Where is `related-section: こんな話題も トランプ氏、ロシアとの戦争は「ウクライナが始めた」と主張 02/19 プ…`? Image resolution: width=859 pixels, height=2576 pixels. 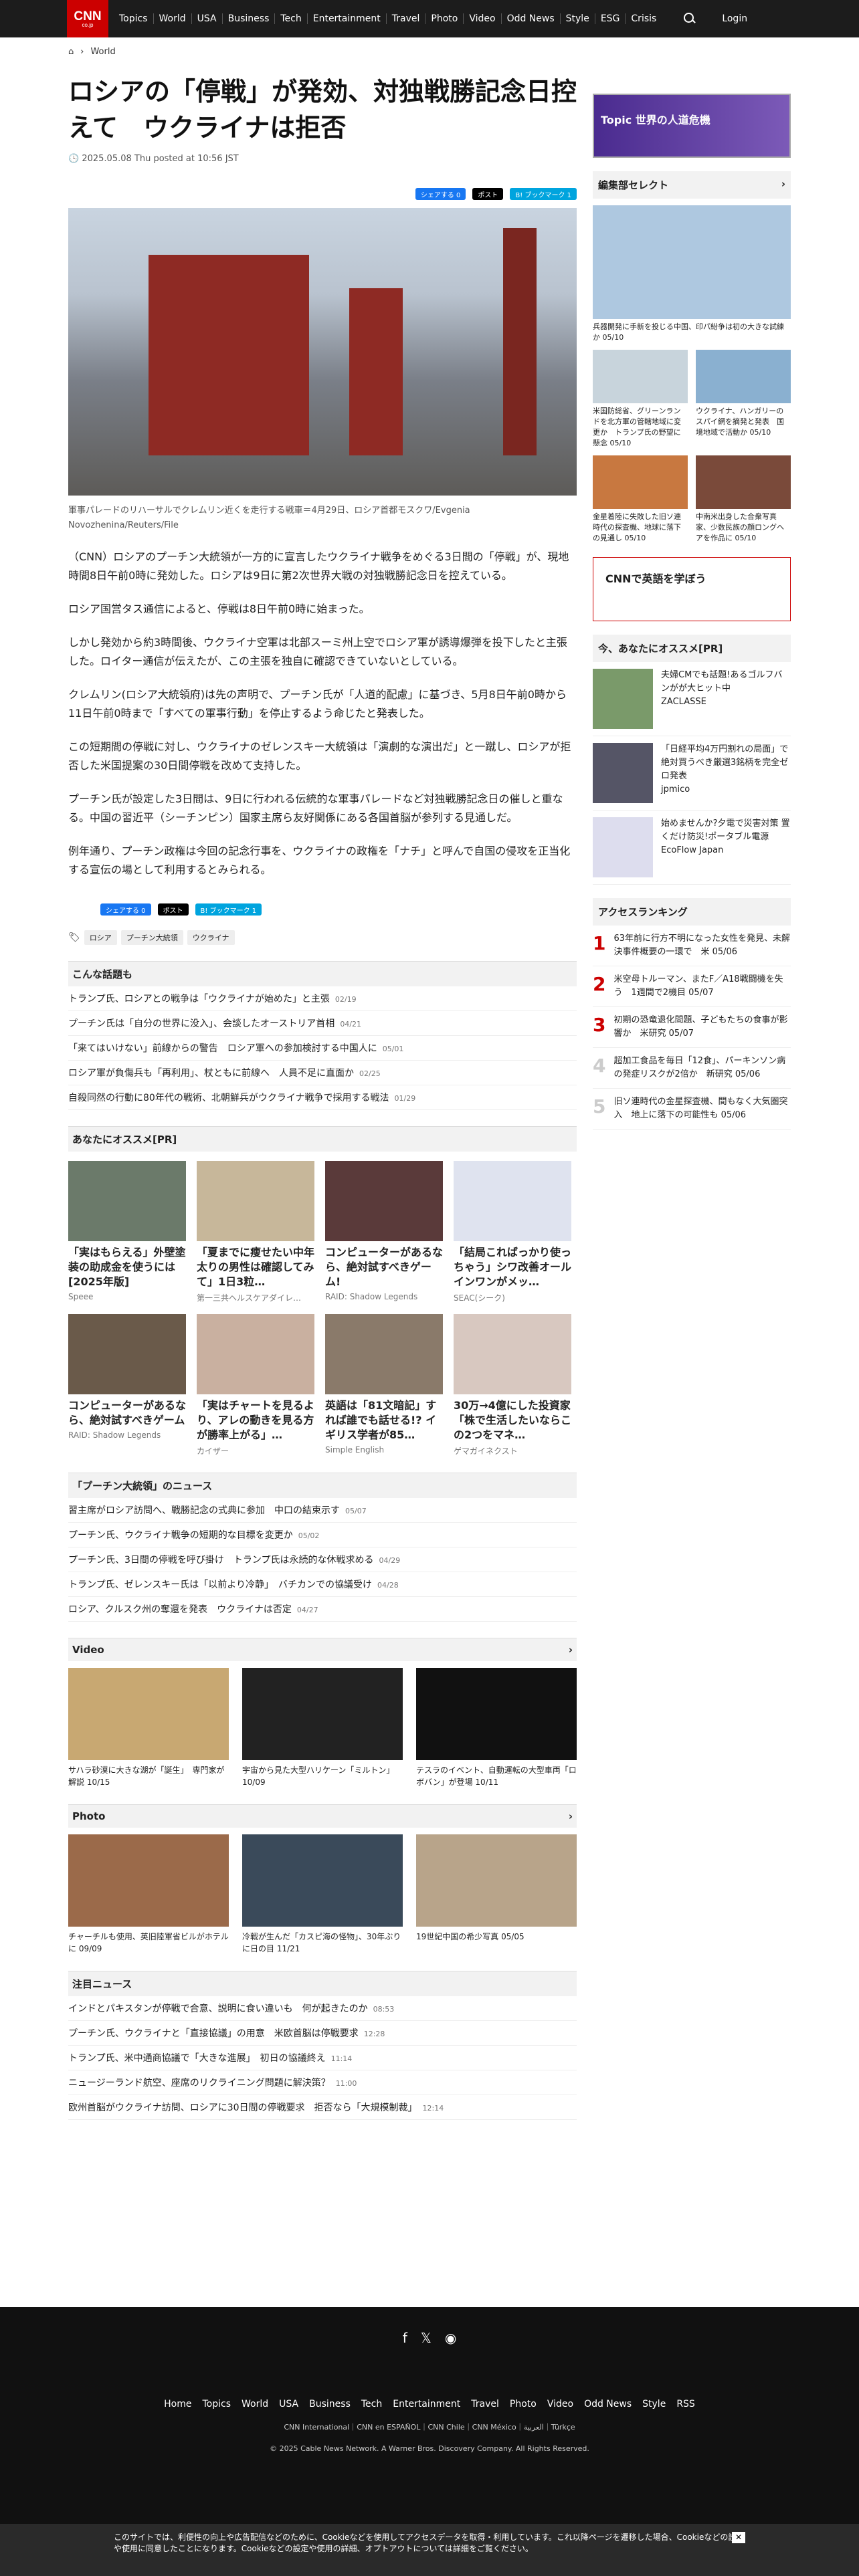
related-section: こんな話題も トランプ氏、ロシアとの戦争は「ウクライナが始めた」と主張 02/19 プ… is located at coordinates (322, 1036).